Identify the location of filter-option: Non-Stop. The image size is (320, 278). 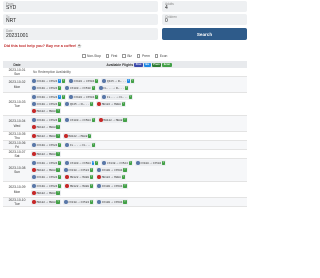
(91, 56).